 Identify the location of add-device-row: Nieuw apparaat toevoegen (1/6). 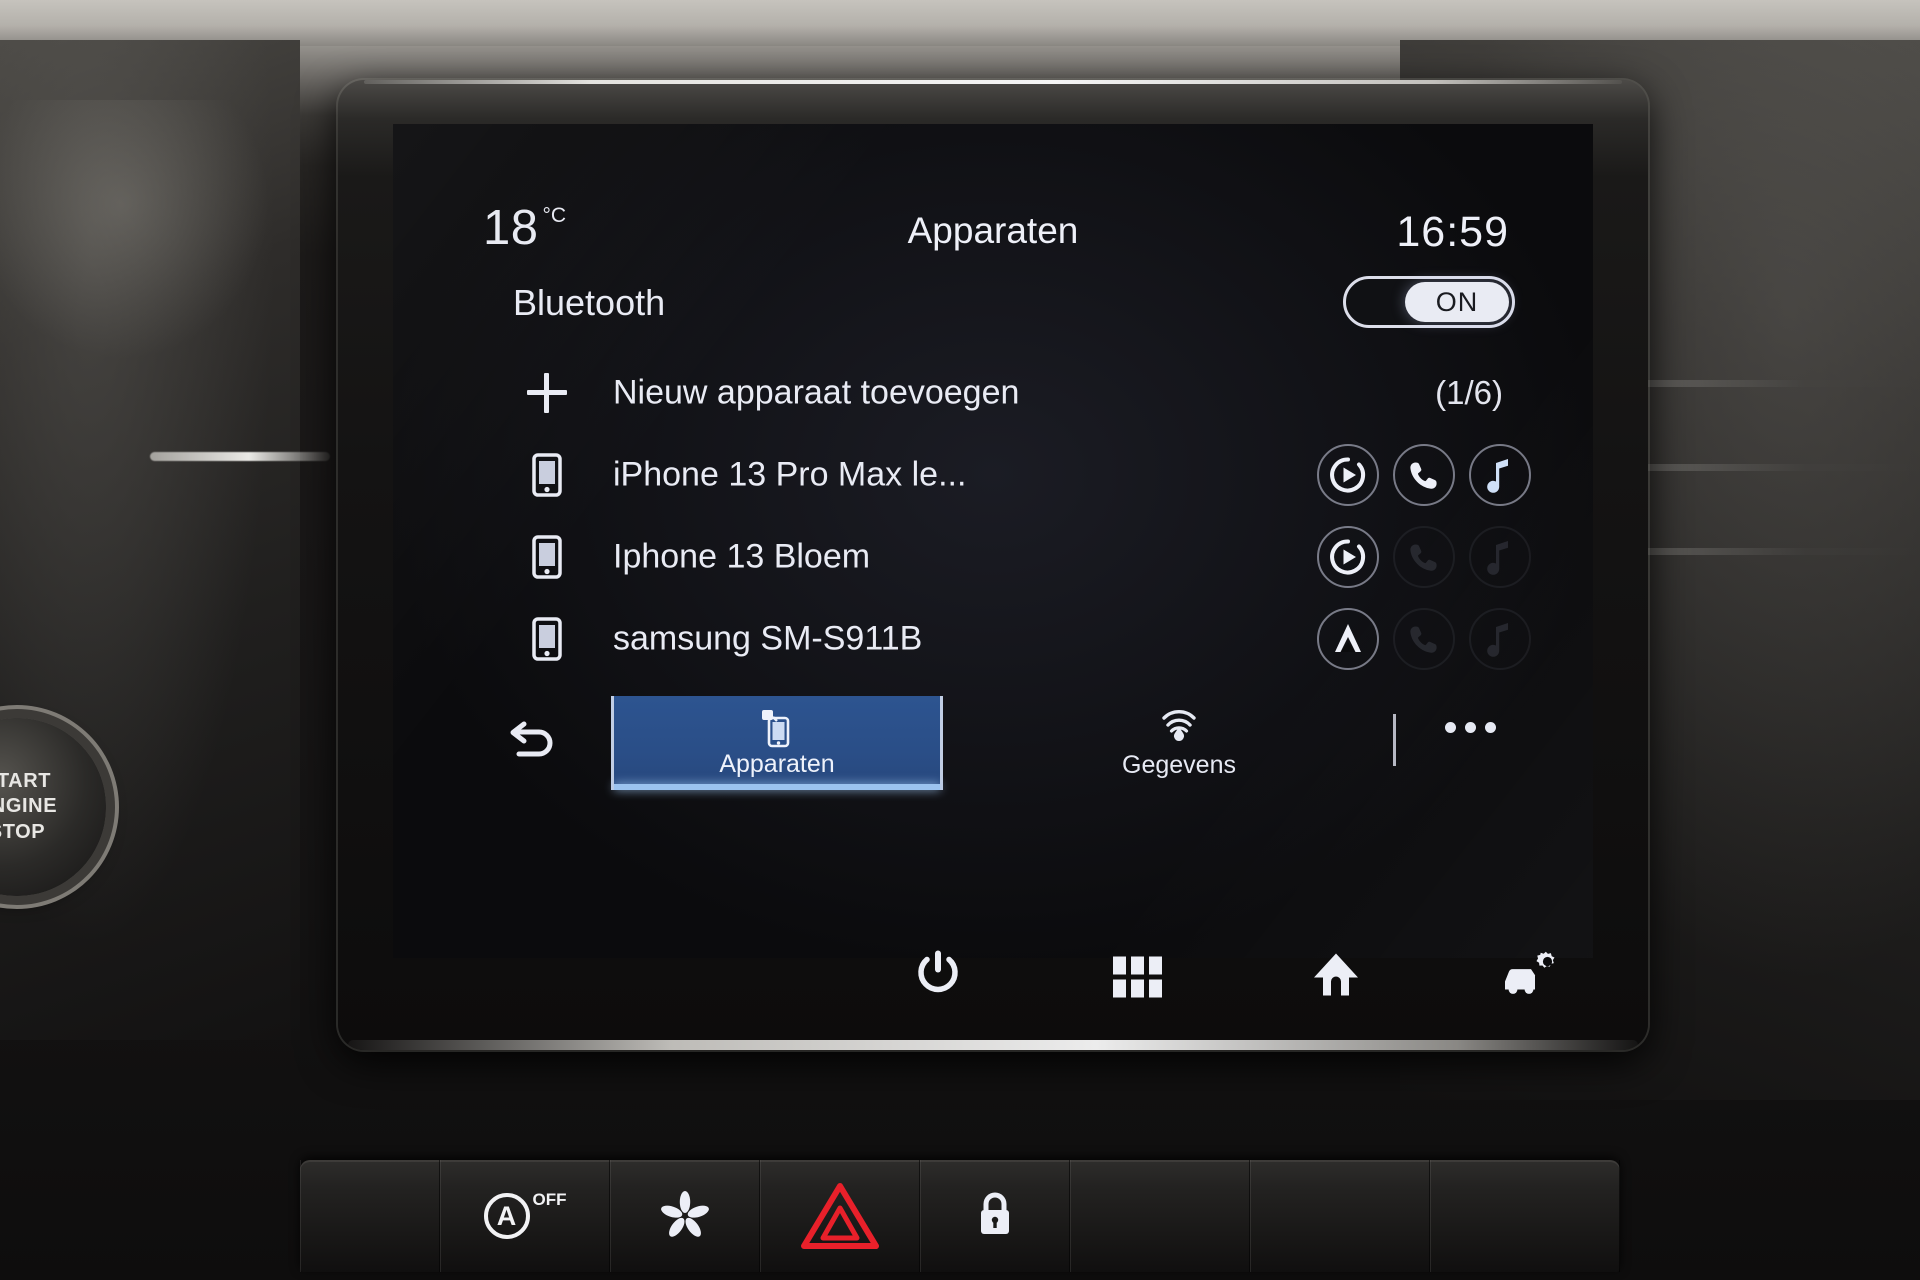
(993, 393).